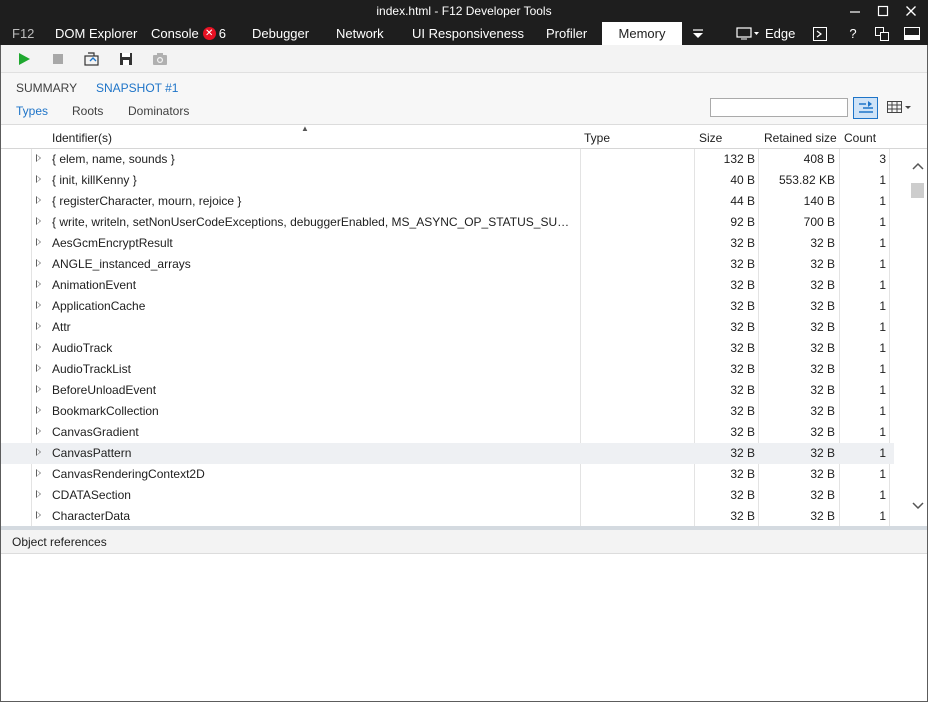 The image size is (928, 702). I want to click on identifier-cell: Attr, so click(61, 327).